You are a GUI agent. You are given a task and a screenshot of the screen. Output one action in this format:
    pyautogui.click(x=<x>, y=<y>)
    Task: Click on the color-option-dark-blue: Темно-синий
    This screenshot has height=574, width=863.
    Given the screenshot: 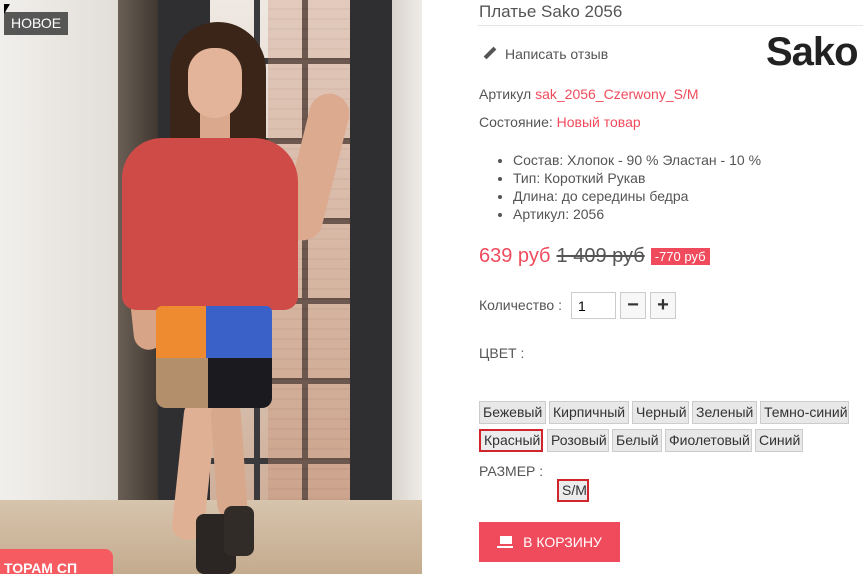 What is the action you would take?
    pyautogui.click(x=804, y=412)
    